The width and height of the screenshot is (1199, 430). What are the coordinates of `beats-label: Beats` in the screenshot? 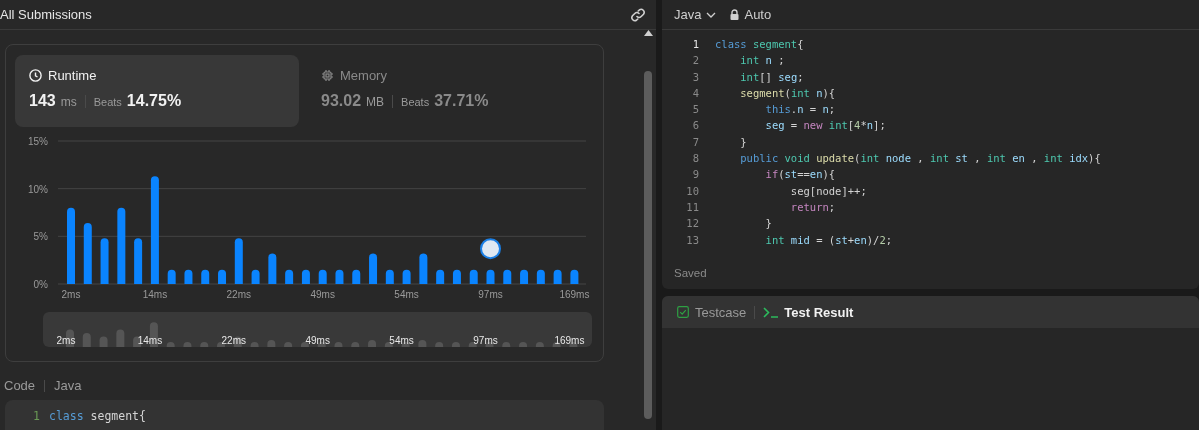 It's located at (415, 102).